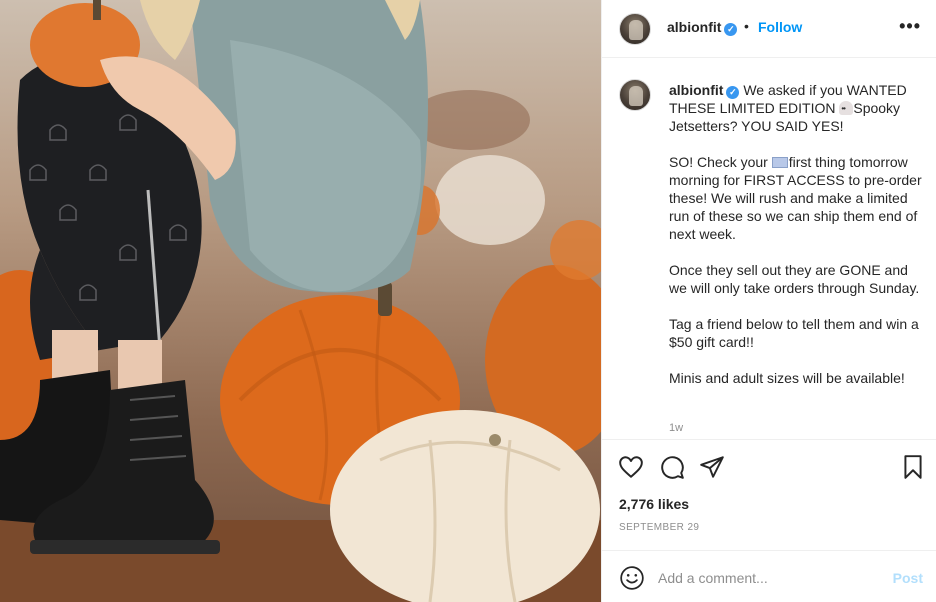 This screenshot has height=602, width=936. Describe the element at coordinates (910, 26) in the screenshot. I see `more-options-icon: •••` at that location.